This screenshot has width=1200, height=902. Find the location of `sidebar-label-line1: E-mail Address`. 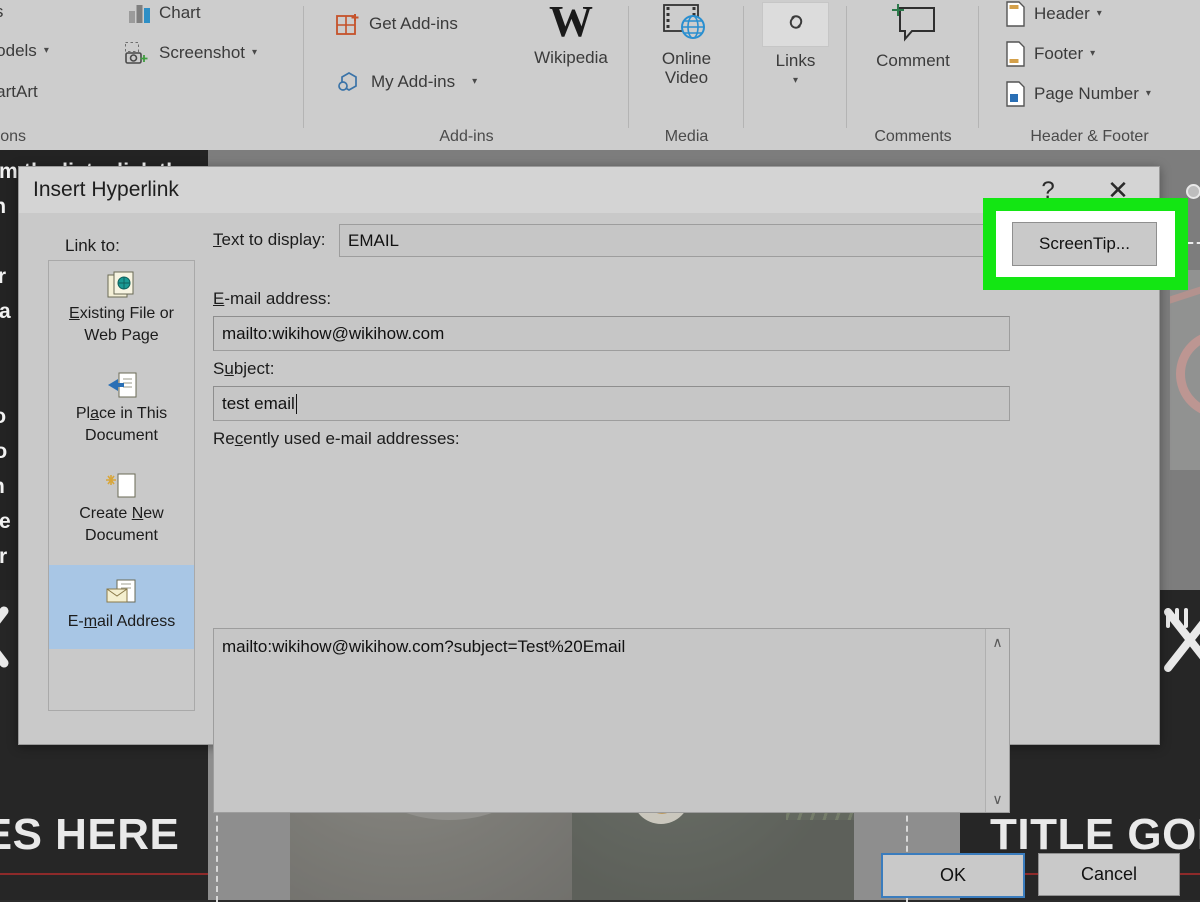

sidebar-label-line1: E-mail Address is located at coordinates (121, 621).